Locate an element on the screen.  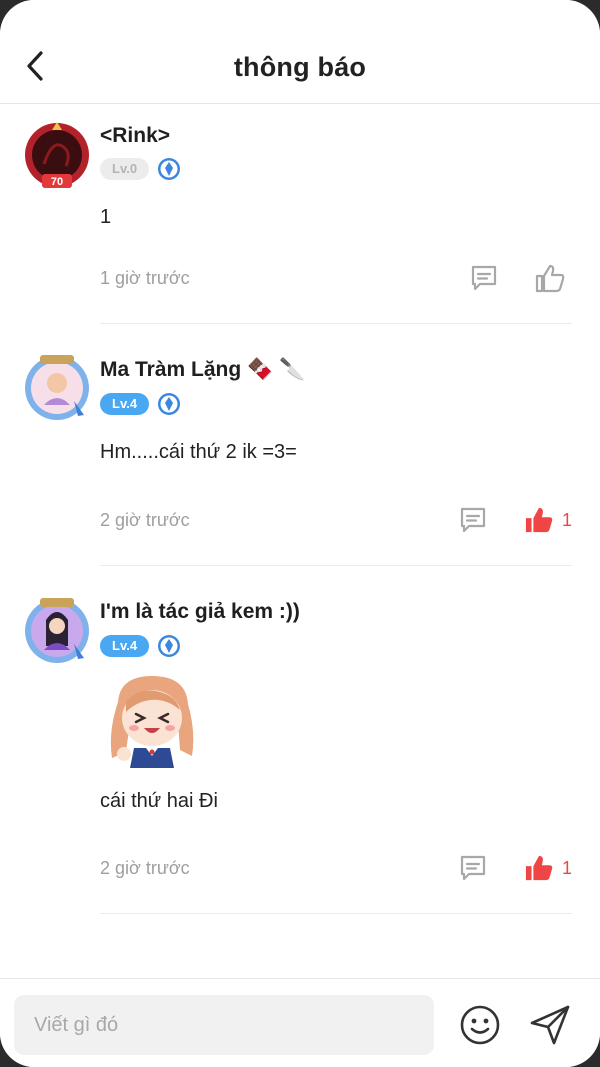
username: Ma Tràm Lặng 🍫 🔪 is located at coordinates (202, 370).